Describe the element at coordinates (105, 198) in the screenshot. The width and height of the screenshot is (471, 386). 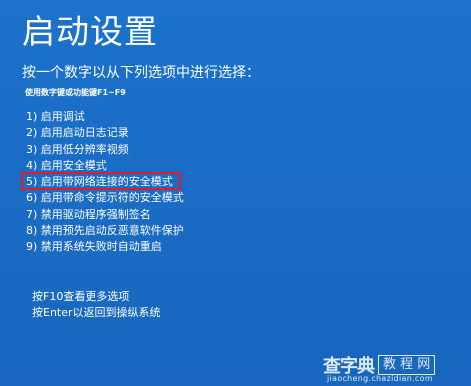
I see `option-safe-mode-with-command-prompt: 6) 启用带命令提示符的安全模式` at that location.